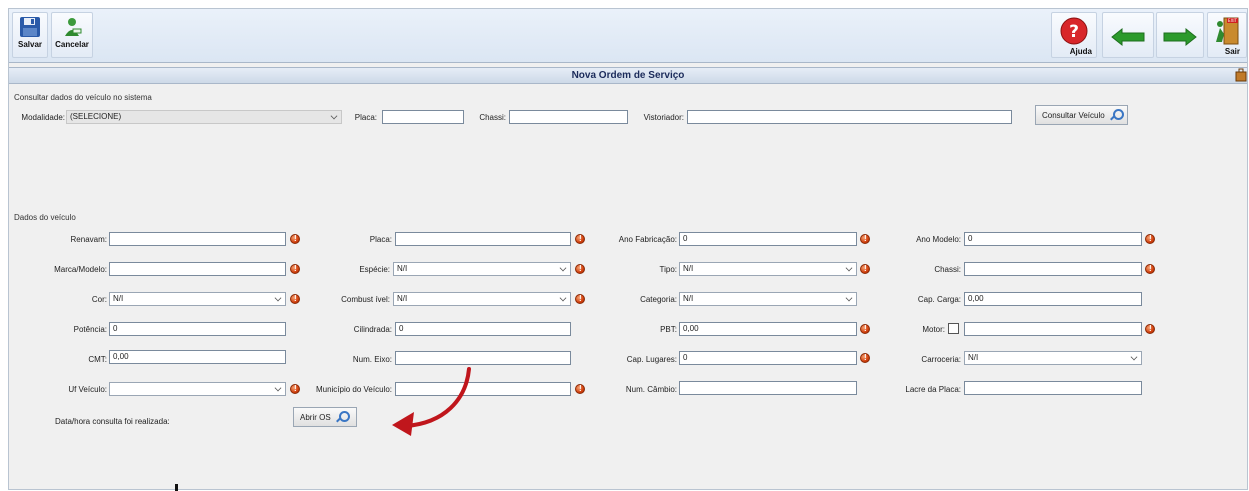 The width and height of the screenshot is (1249, 491). Describe the element at coordinates (668, 329) in the screenshot. I see `pbt-label: PBT:` at that location.